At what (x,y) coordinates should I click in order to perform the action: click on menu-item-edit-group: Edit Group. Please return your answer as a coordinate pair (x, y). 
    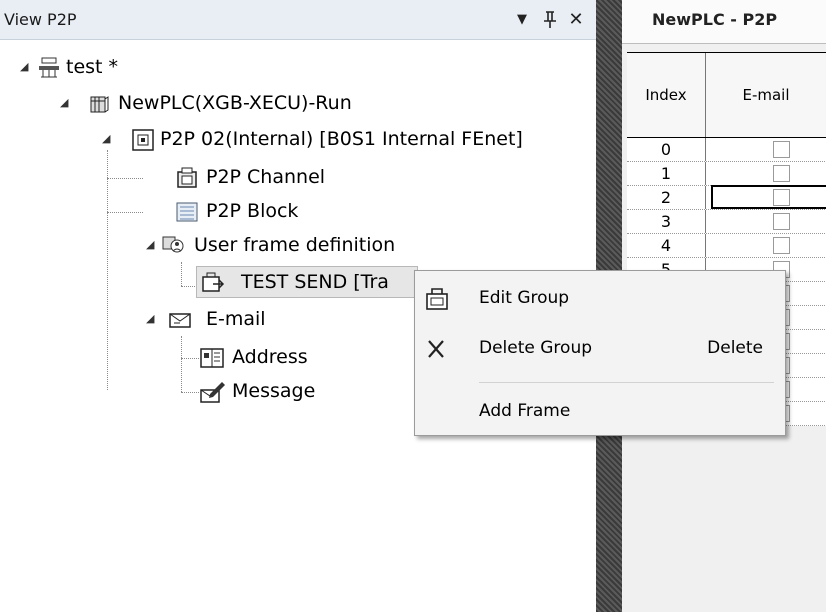
    Looking at the image, I should click on (600, 299).